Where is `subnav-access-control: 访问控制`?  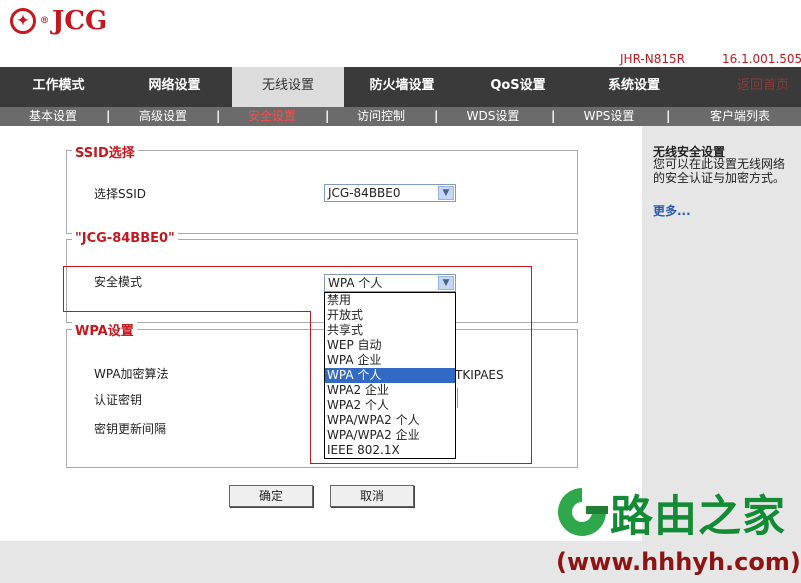 subnav-access-control: 访问控制 is located at coordinates (381, 116).